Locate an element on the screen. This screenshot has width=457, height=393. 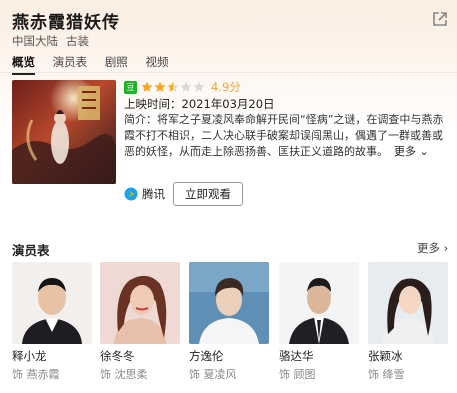
movie-meta: 中国大陆 古装 is located at coordinates (54, 41).